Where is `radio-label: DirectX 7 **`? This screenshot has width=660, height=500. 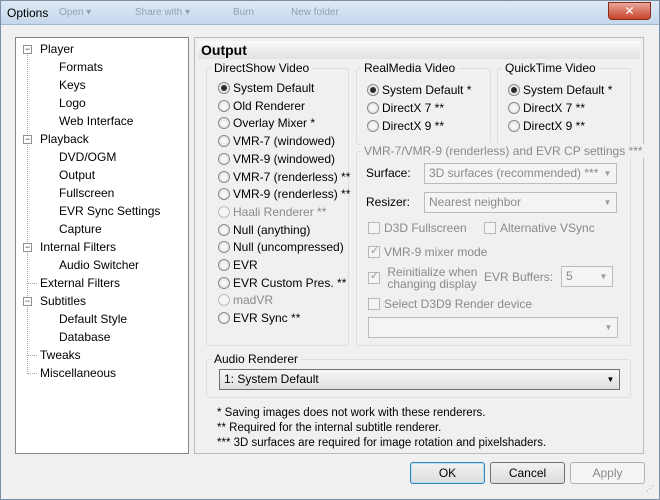 radio-label: DirectX 7 ** is located at coordinates (554, 108).